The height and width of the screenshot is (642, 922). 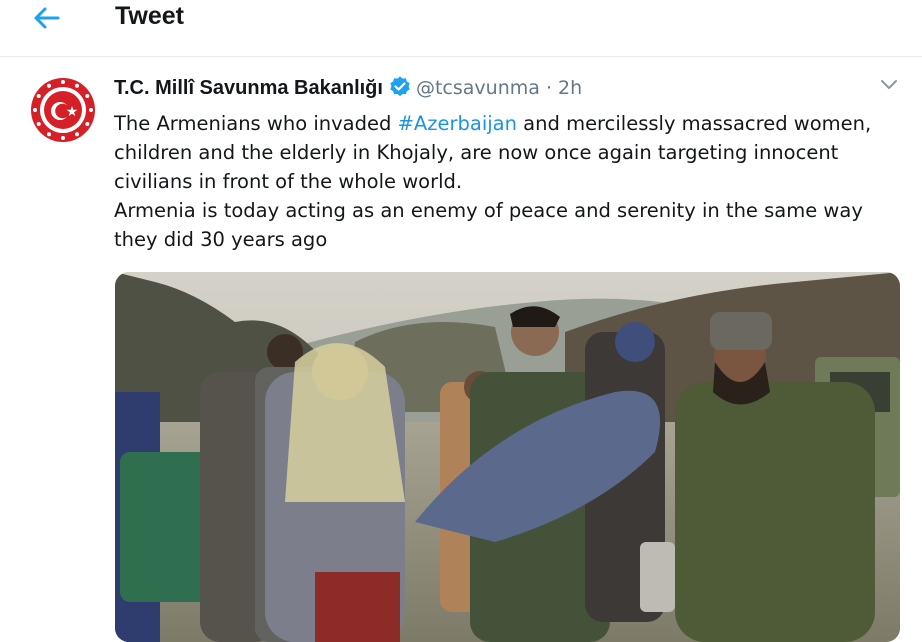 What do you see at coordinates (400, 87) in the screenshot?
I see `verified-badge-icon` at bounding box center [400, 87].